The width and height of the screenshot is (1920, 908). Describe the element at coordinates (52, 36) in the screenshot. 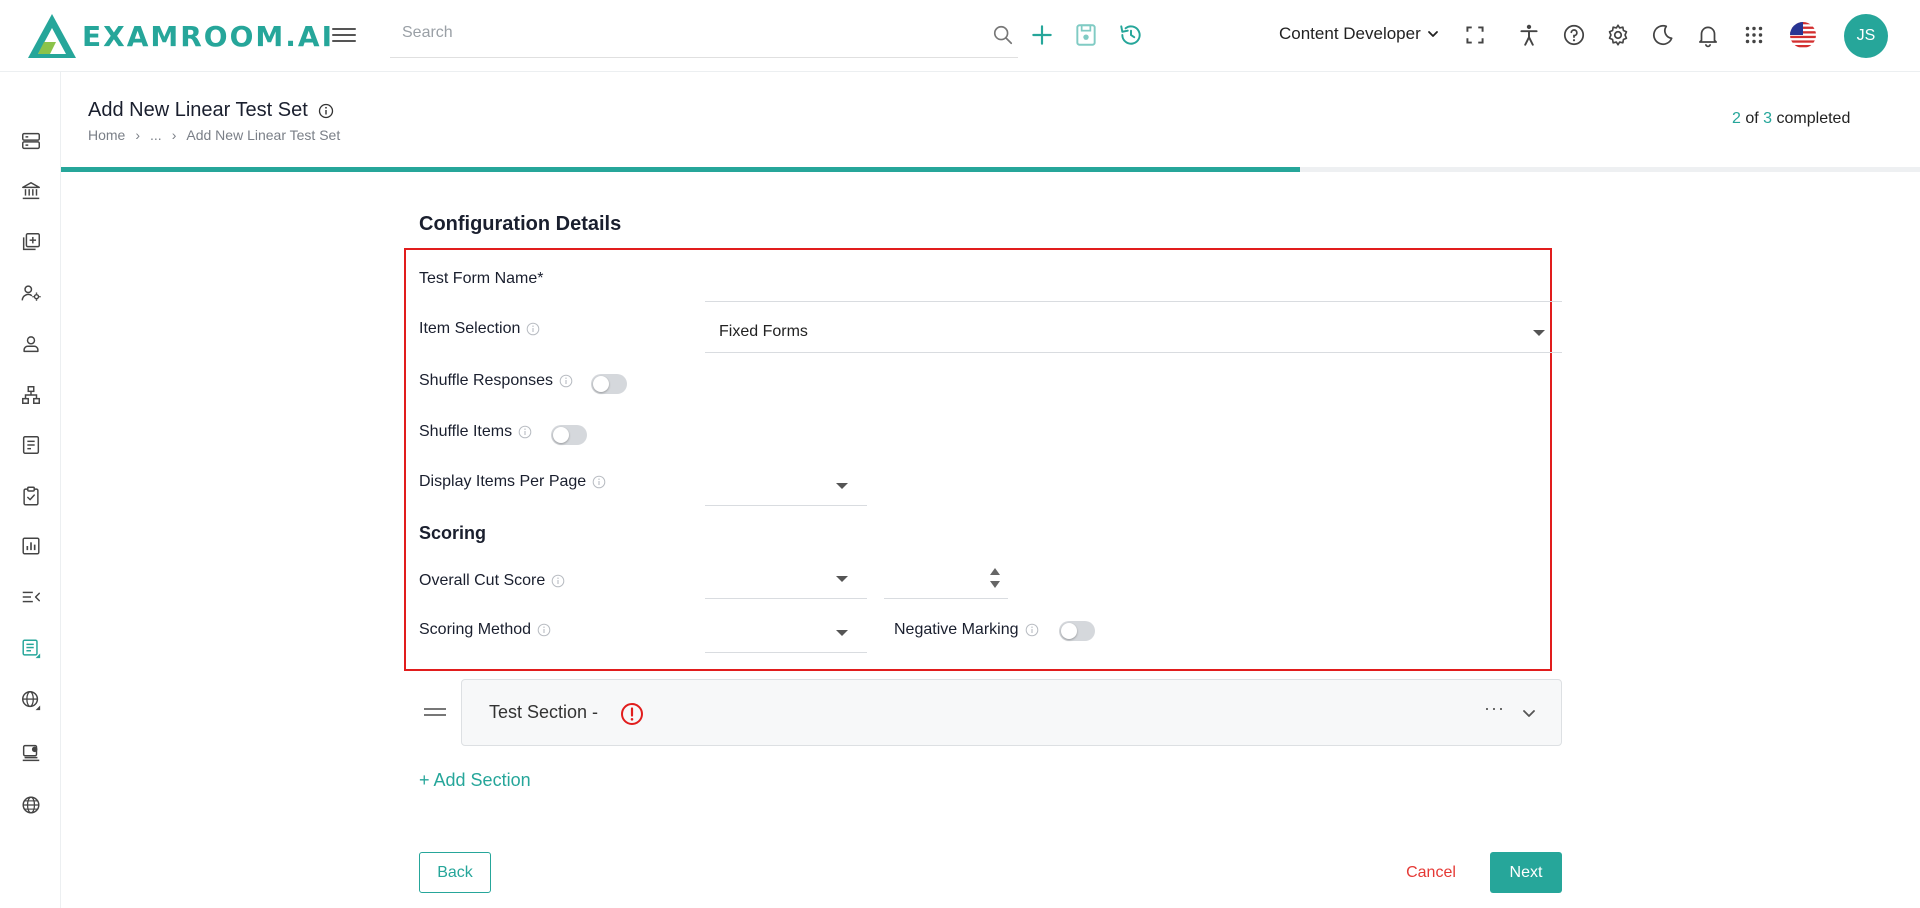

I see `examroom-logo-icon` at that location.